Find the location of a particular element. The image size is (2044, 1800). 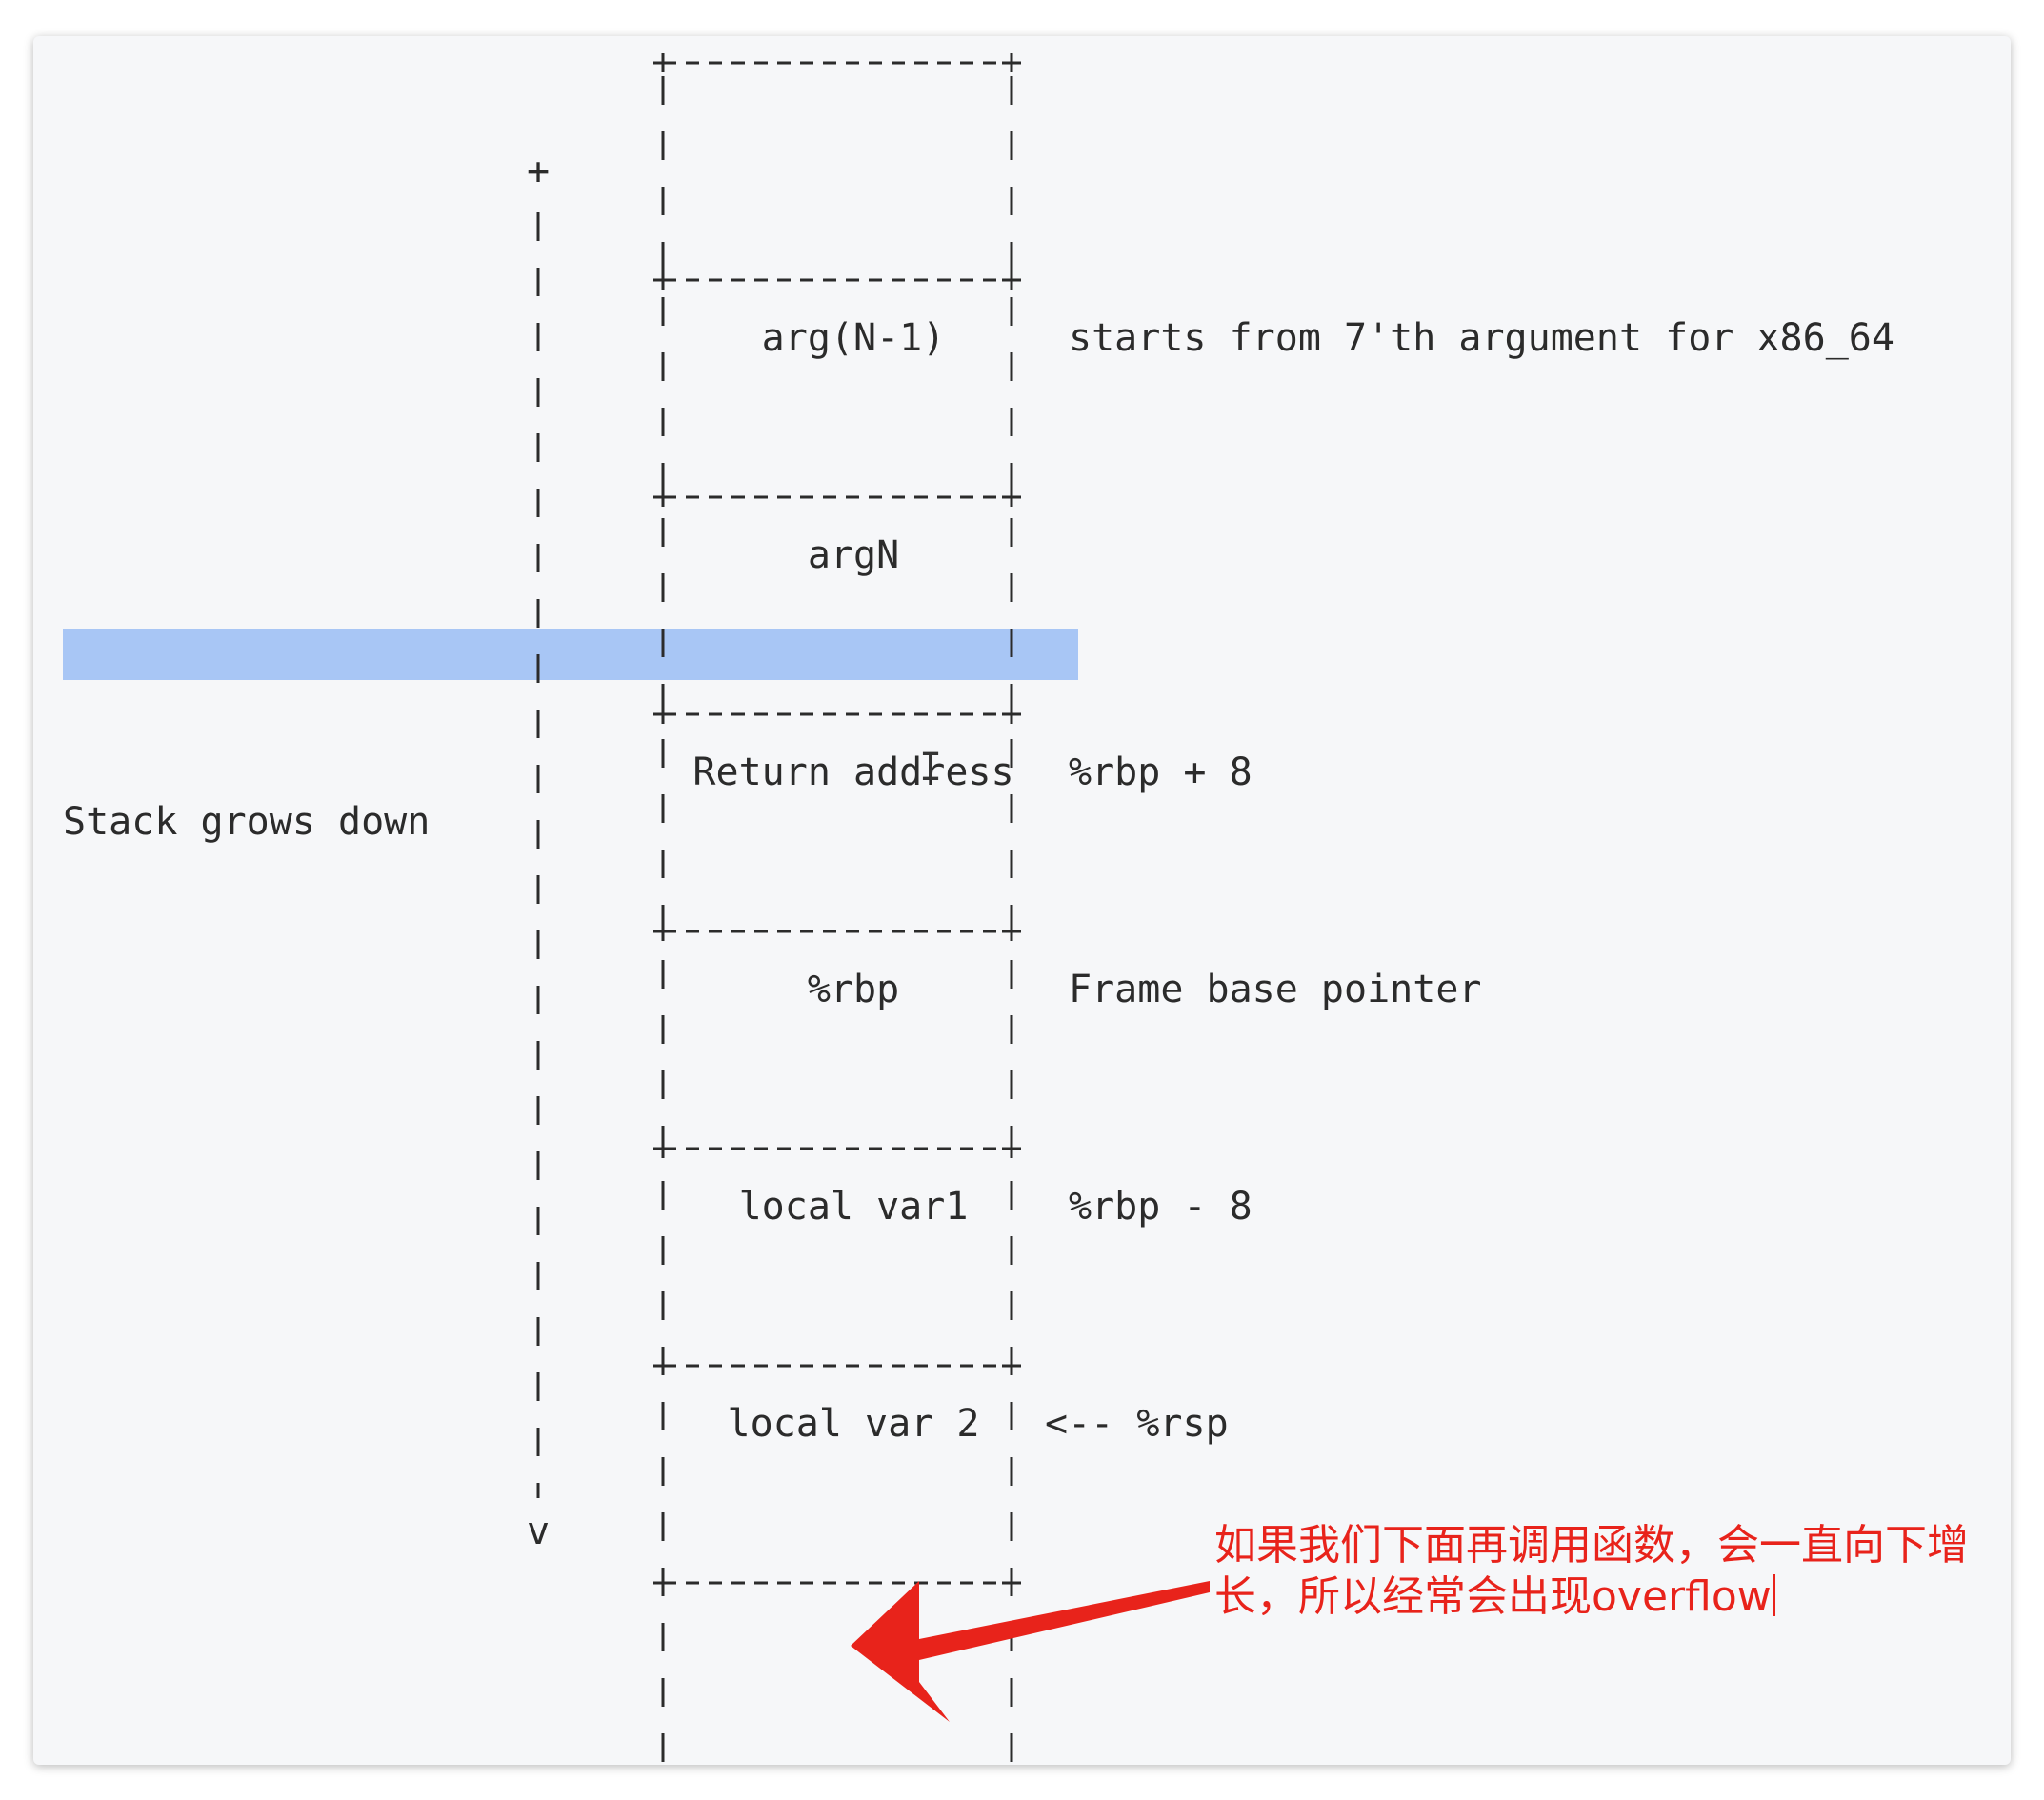

text-caret-icon is located at coordinates (1774, 1595).